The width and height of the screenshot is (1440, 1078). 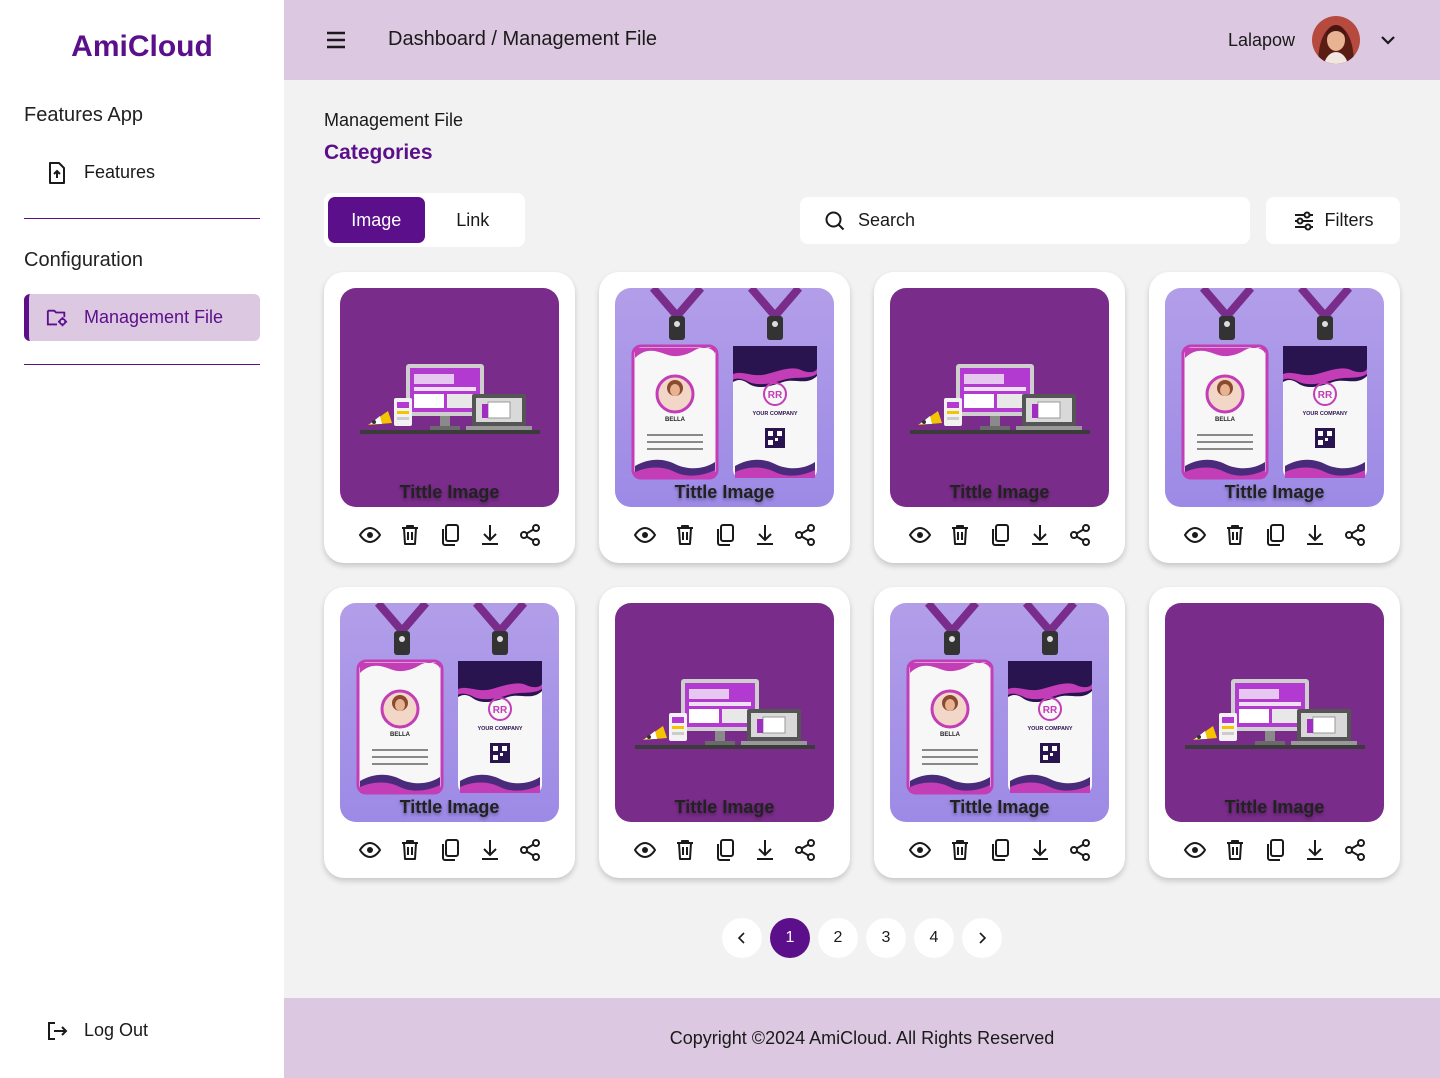 I want to click on chevron-left-icon, so click(x=741, y=938).